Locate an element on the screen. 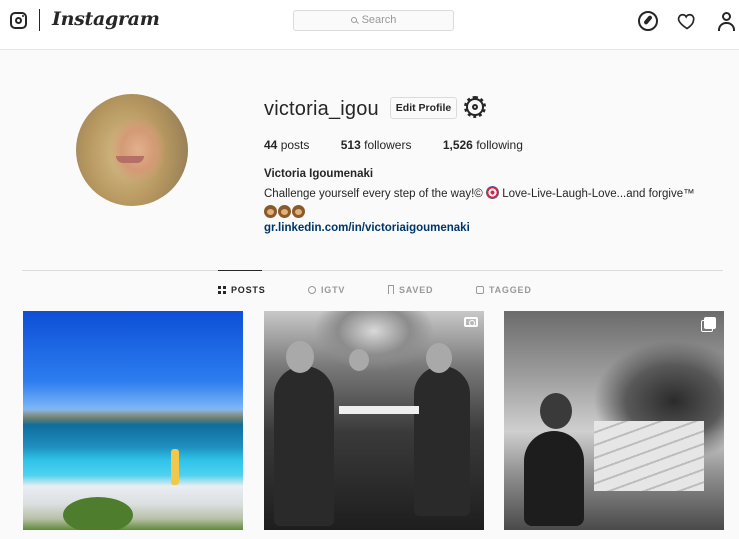 This screenshot has width=739, height=539. followers-label: followers is located at coordinates (388, 145).